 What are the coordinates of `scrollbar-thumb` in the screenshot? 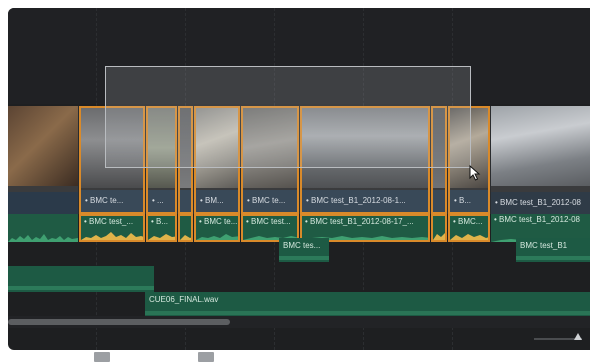 It's located at (119, 322).